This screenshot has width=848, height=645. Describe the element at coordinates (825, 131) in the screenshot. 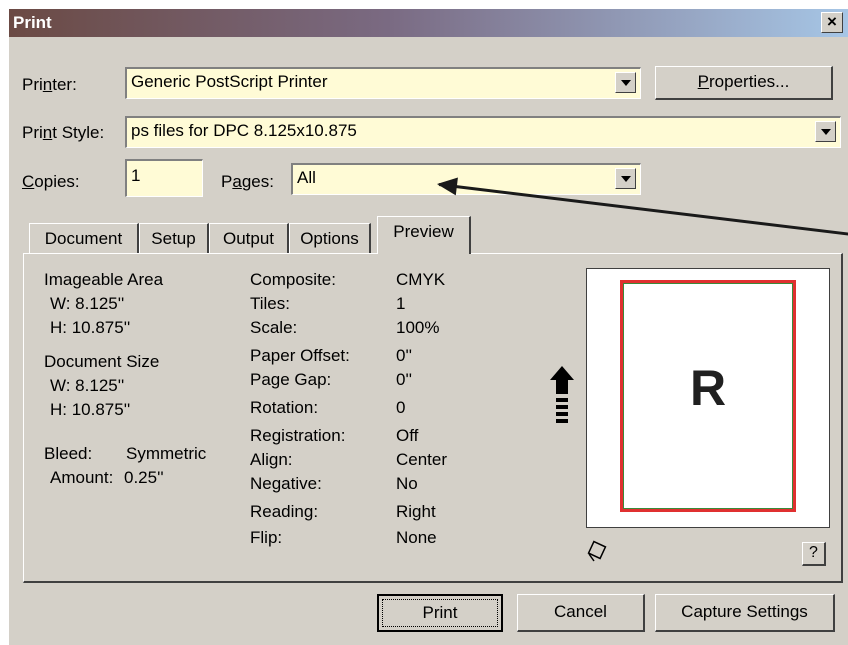

I see `print-style-dropdown-arrow` at that location.